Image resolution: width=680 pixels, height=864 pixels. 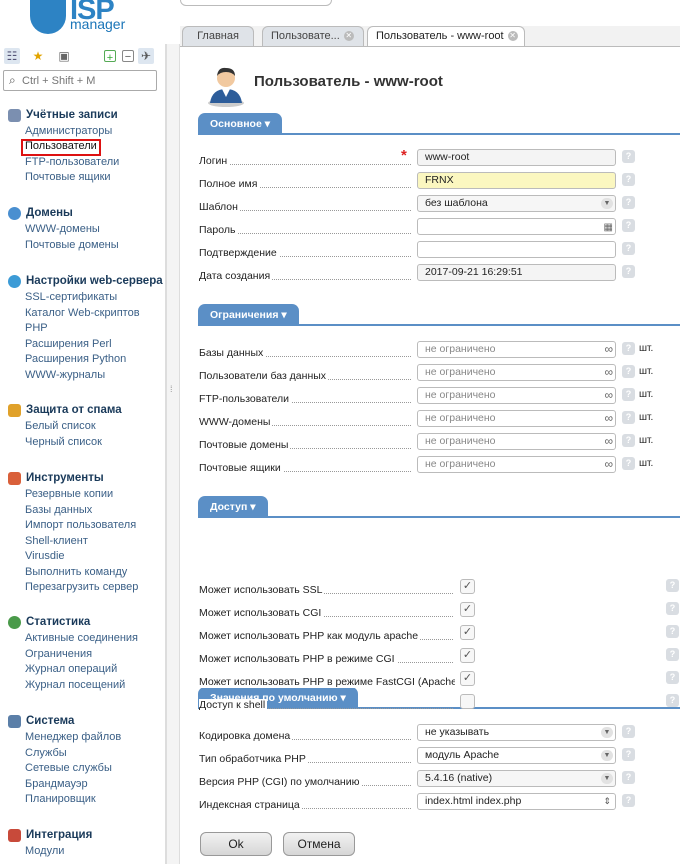 I want to click on section-header: Система, so click(x=64, y=721).